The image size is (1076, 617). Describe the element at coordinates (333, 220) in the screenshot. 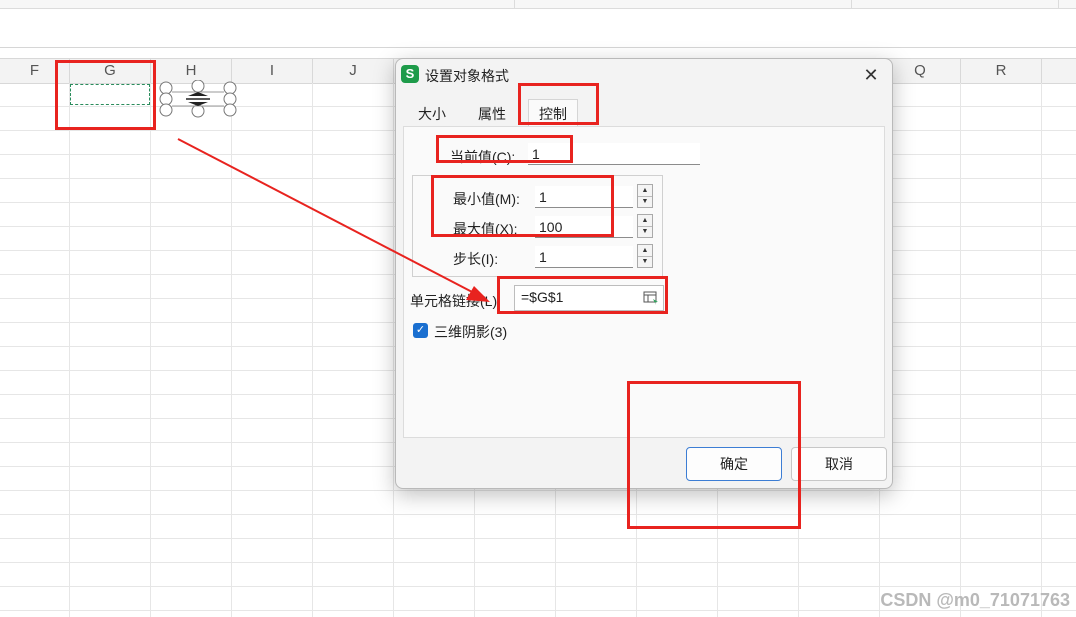

I see `annotation-arrow` at that location.